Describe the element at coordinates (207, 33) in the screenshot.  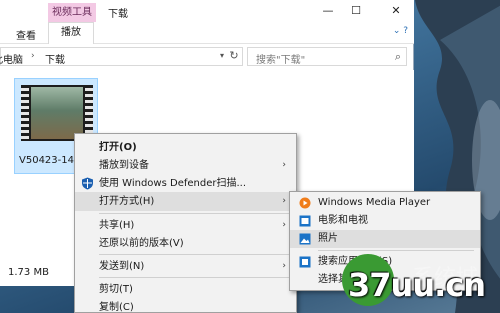
I see `ribbon-tab-bar: 查看 播放 ⌄ ?` at that location.